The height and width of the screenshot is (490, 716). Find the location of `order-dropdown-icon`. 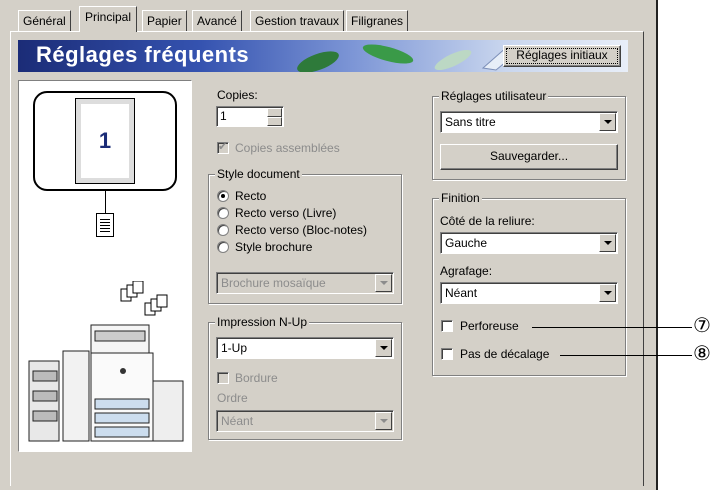

order-dropdown-icon is located at coordinates (383, 421).